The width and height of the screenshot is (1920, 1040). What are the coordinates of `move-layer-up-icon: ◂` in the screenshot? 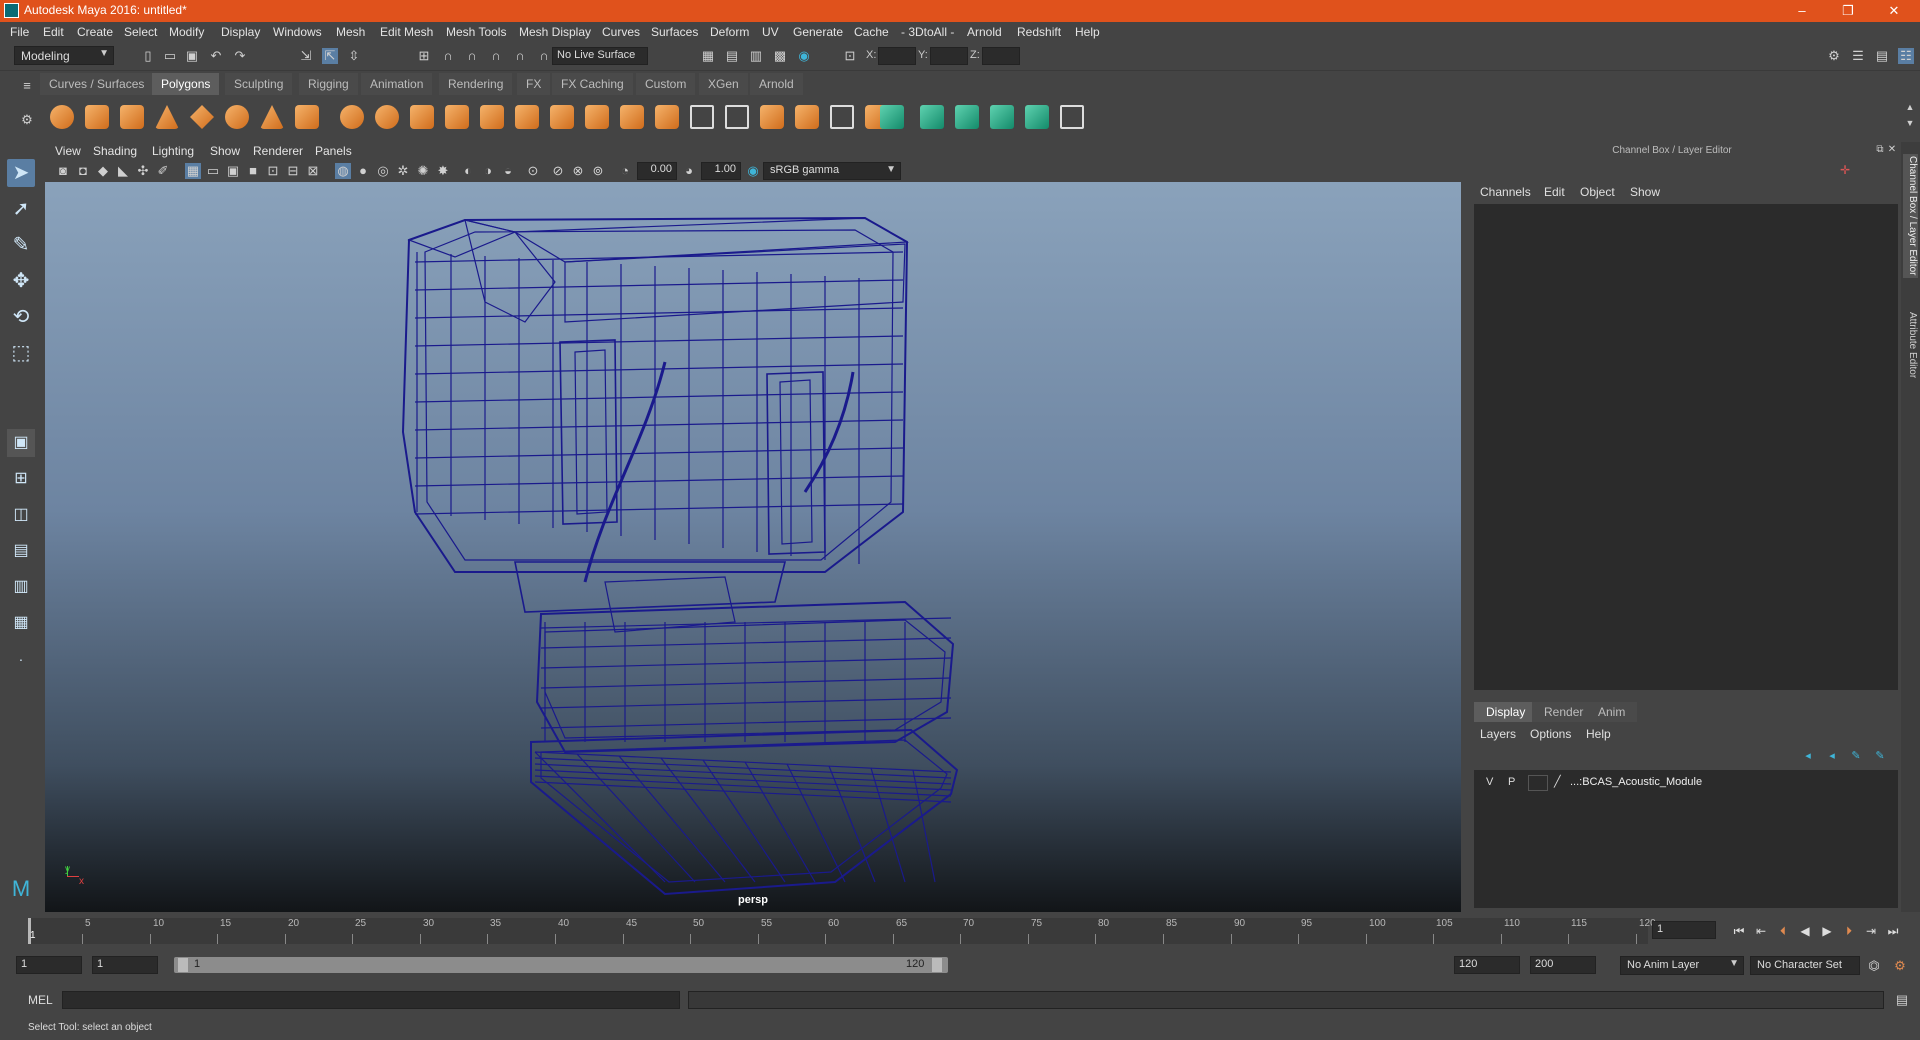 It's located at (1808, 756).